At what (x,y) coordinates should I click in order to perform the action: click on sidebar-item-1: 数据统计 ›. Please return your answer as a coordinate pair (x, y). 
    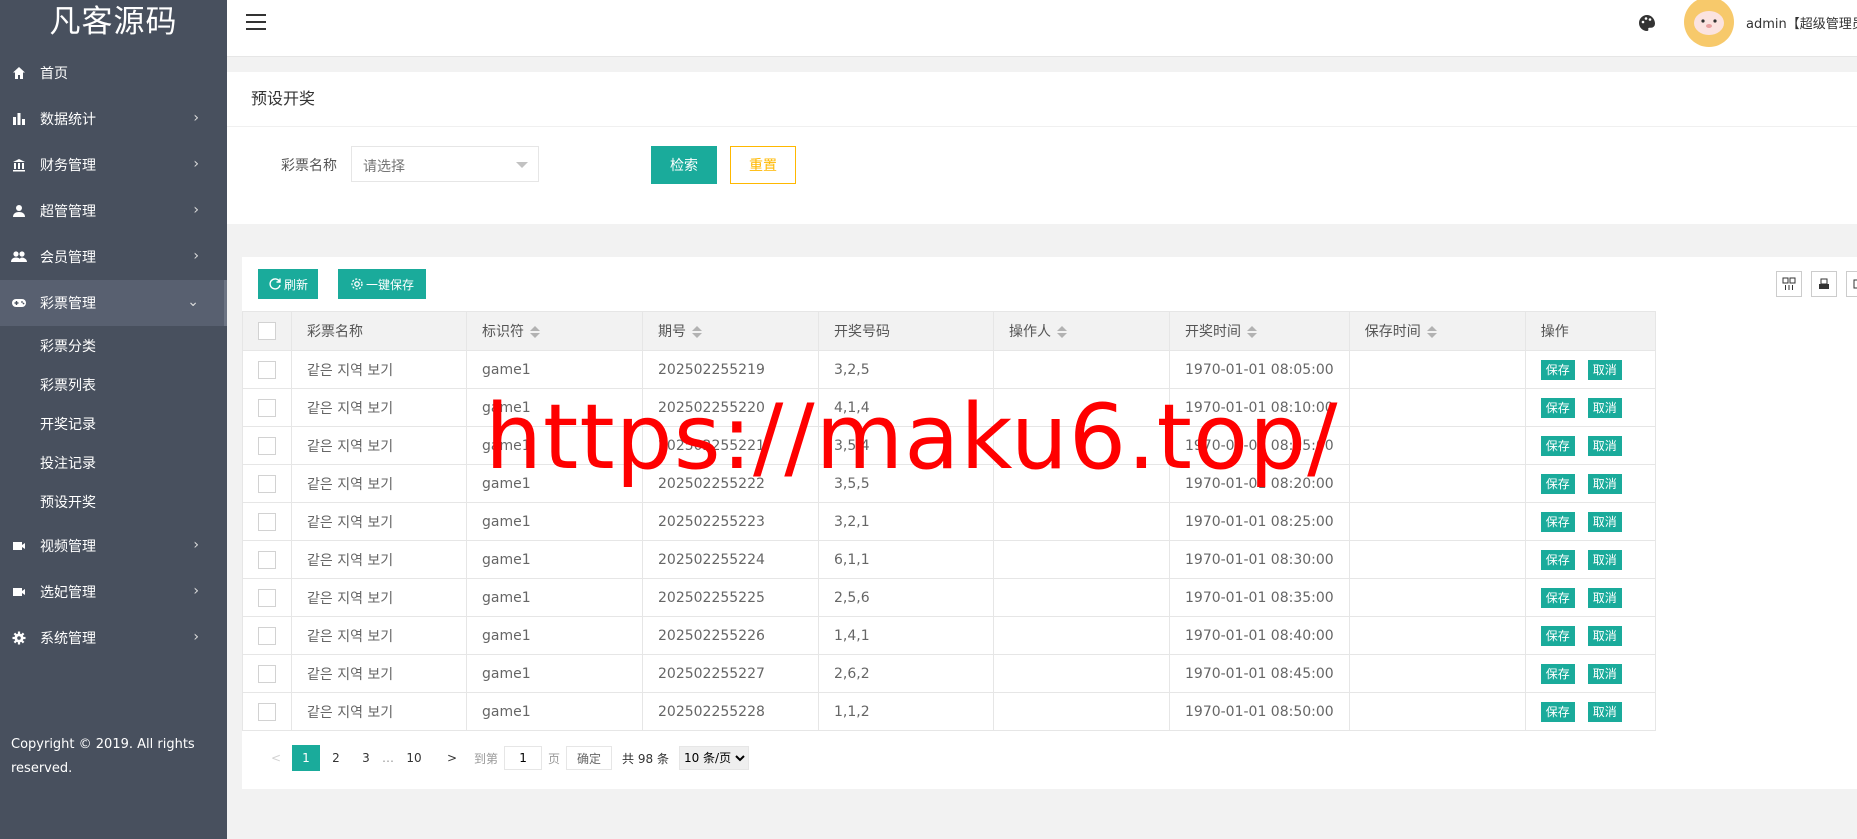
    Looking at the image, I should click on (113, 119).